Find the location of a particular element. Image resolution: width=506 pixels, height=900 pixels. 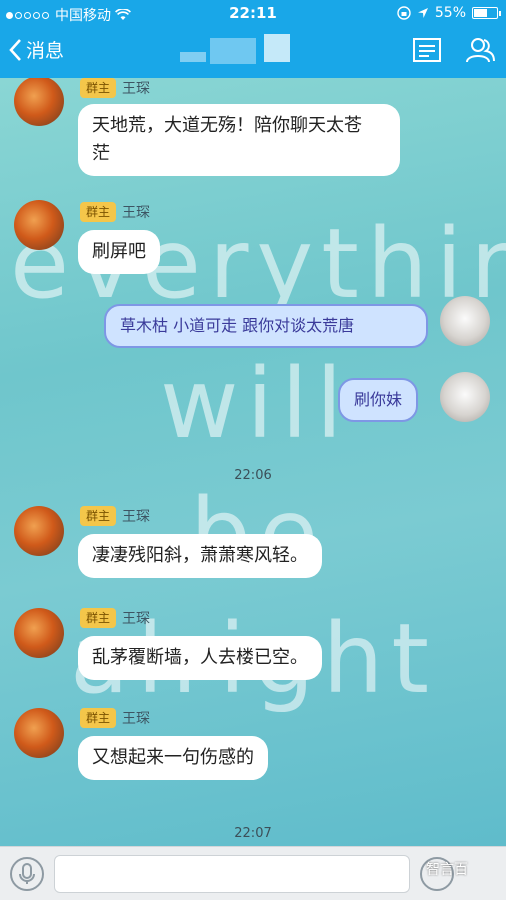

message-text: 凄凄残阳斜，萧萧寒风轻。 is located at coordinates (200, 555).